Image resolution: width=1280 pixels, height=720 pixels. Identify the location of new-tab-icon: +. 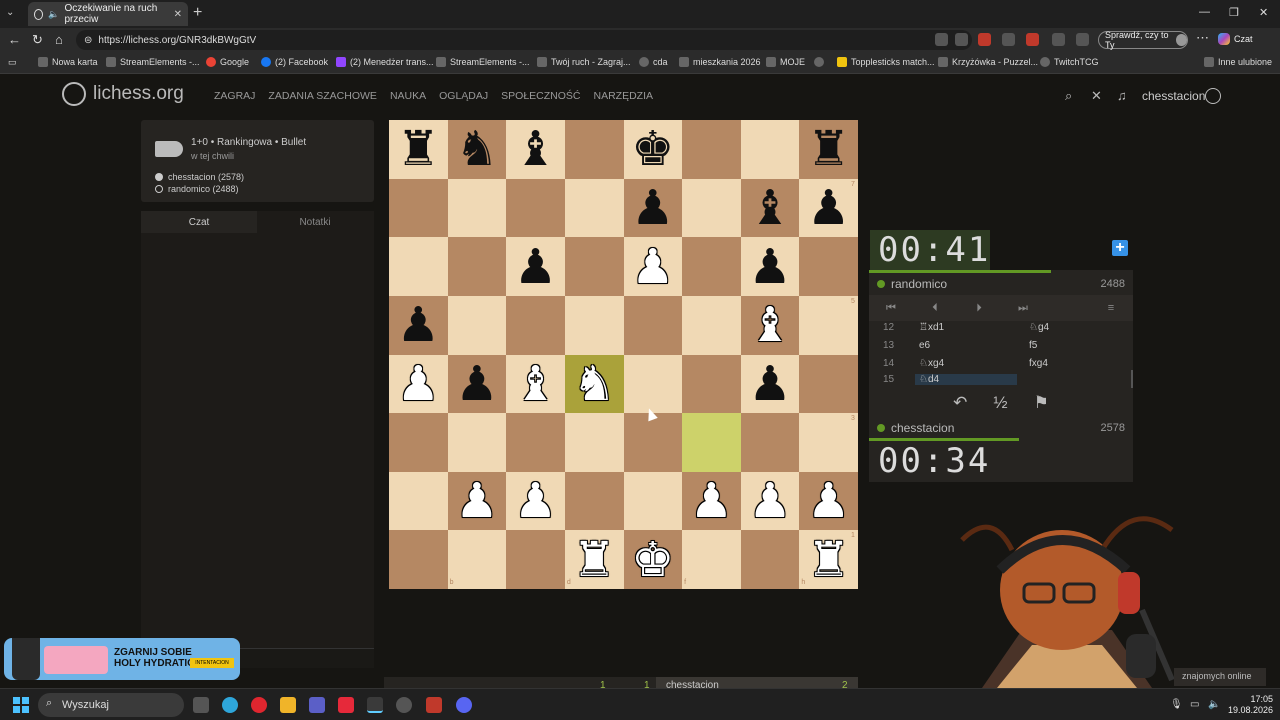
(197, 13).